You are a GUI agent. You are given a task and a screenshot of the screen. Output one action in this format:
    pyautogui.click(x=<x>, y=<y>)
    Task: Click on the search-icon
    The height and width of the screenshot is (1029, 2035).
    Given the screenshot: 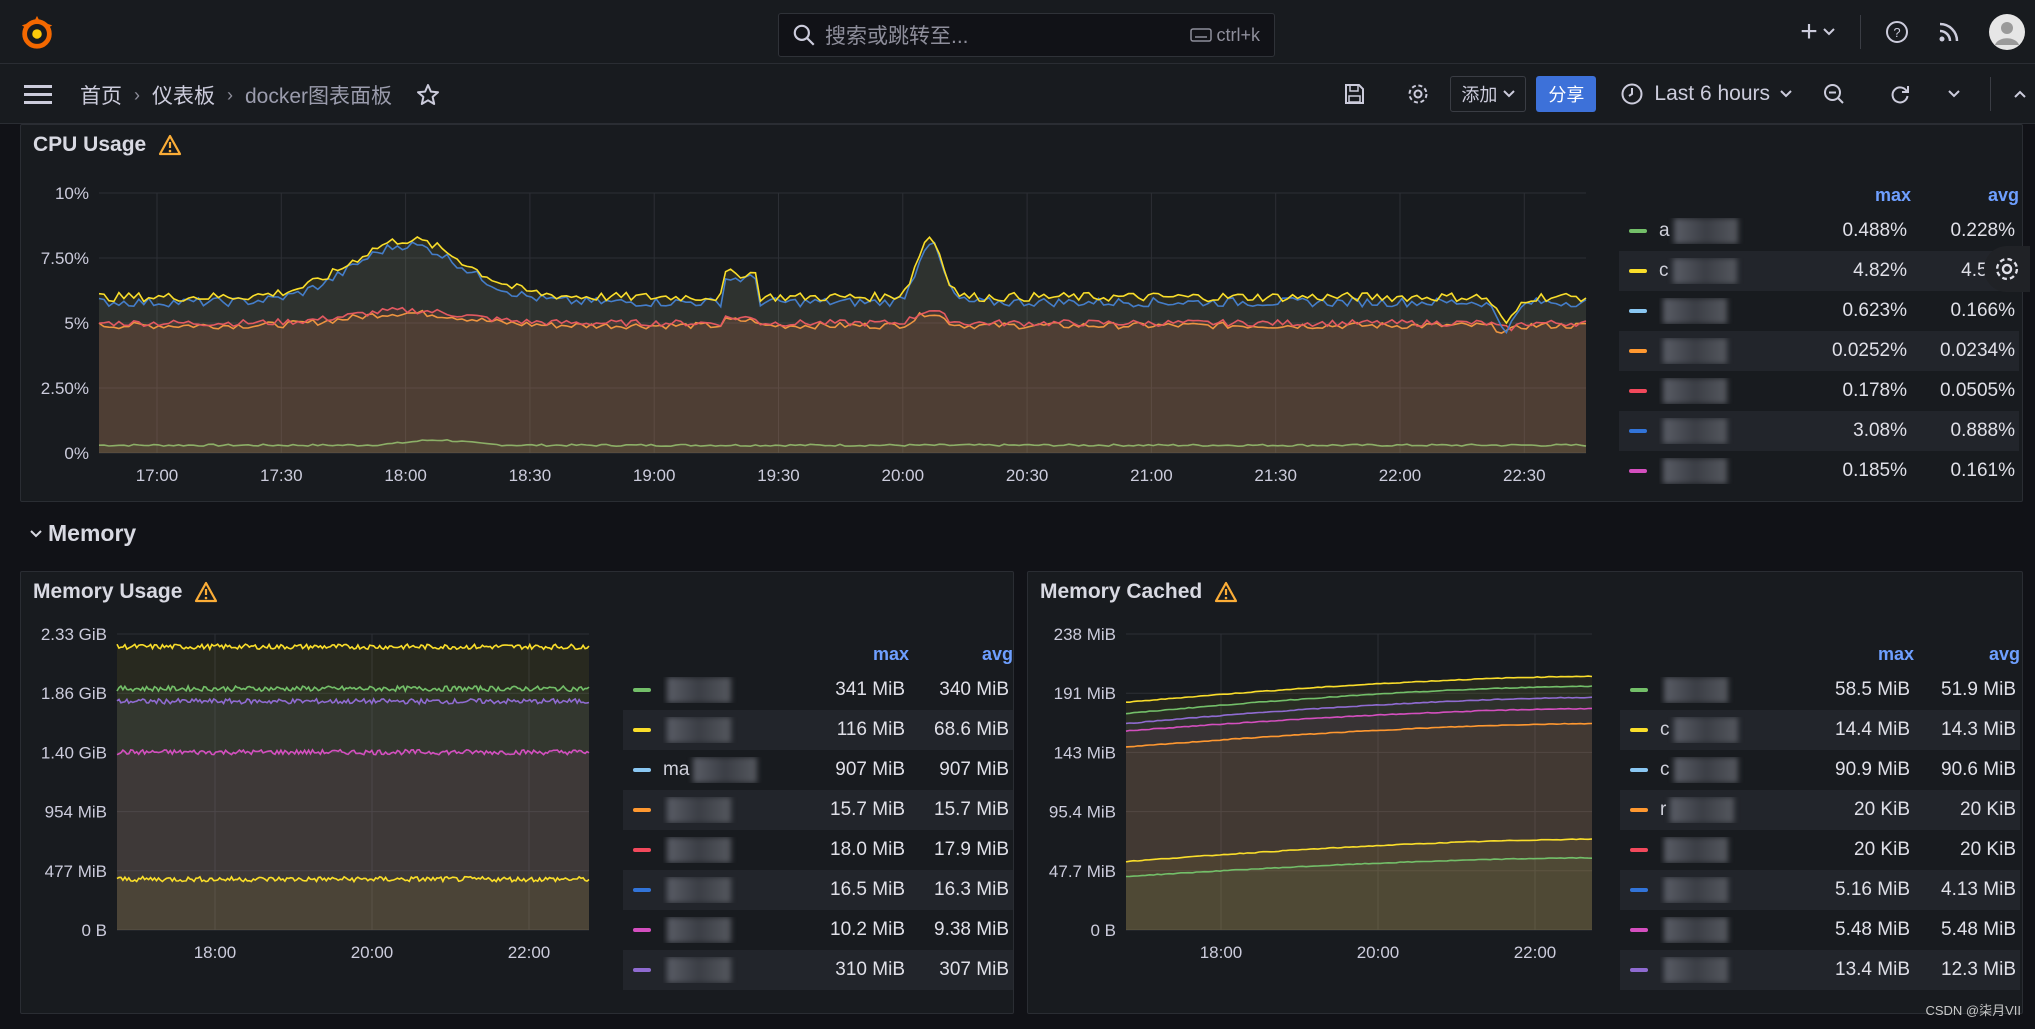 What is the action you would take?
    pyautogui.click(x=804, y=35)
    